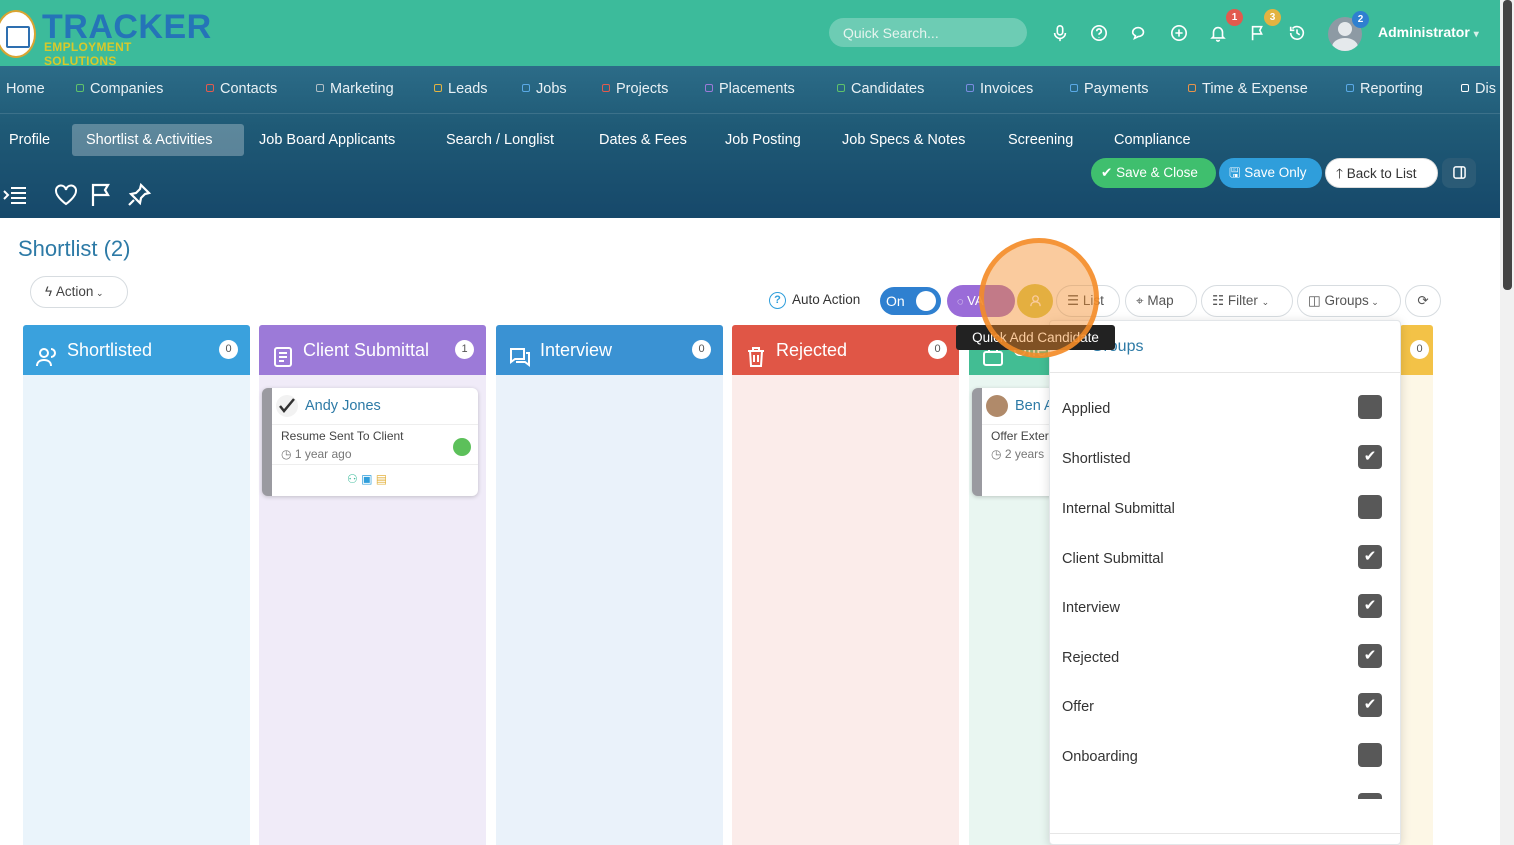 The height and width of the screenshot is (845, 1514). What do you see at coordinates (1152, 140) in the screenshot?
I see `tab-compliance: Compliance` at bounding box center [1152, 140].